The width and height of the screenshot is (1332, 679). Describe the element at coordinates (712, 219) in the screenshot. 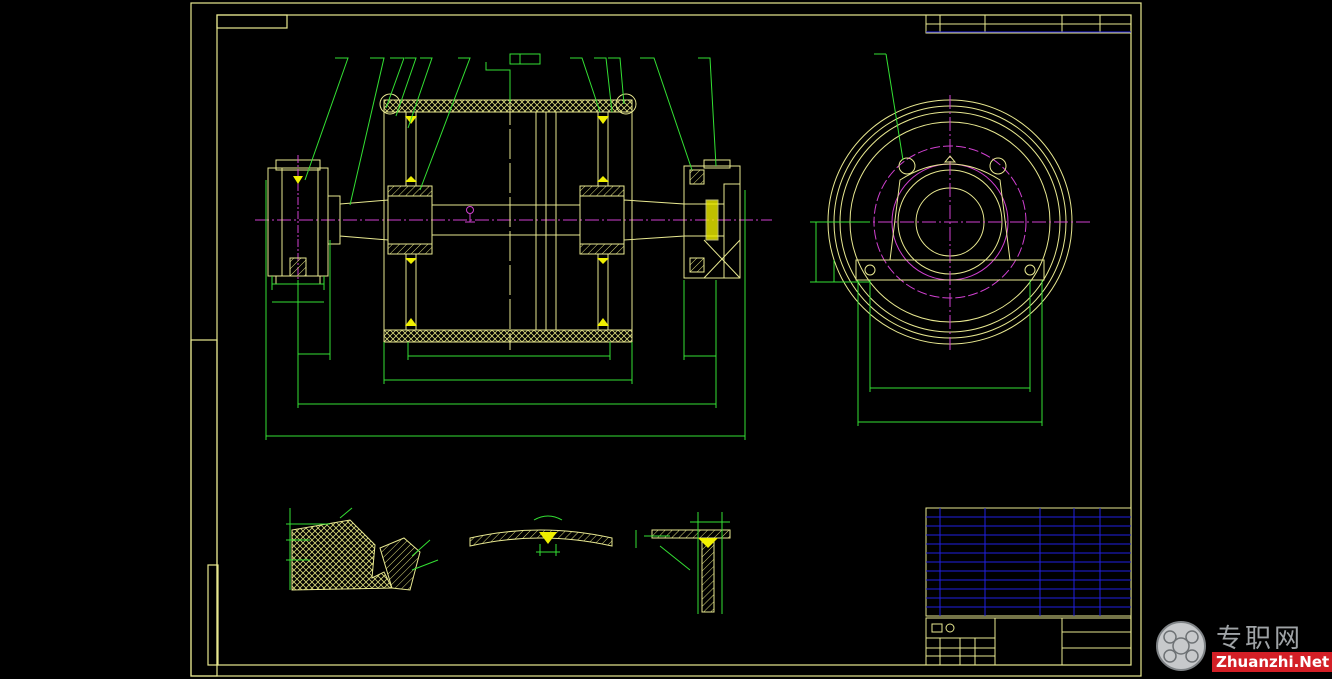

I see `right-bearing-housing` at that location.